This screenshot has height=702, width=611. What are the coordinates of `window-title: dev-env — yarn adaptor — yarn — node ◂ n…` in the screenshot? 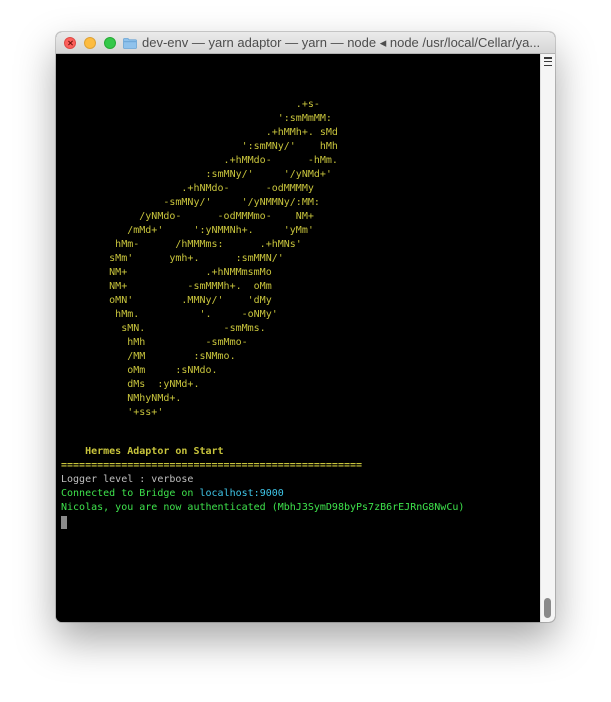 It's located at (341, 42).